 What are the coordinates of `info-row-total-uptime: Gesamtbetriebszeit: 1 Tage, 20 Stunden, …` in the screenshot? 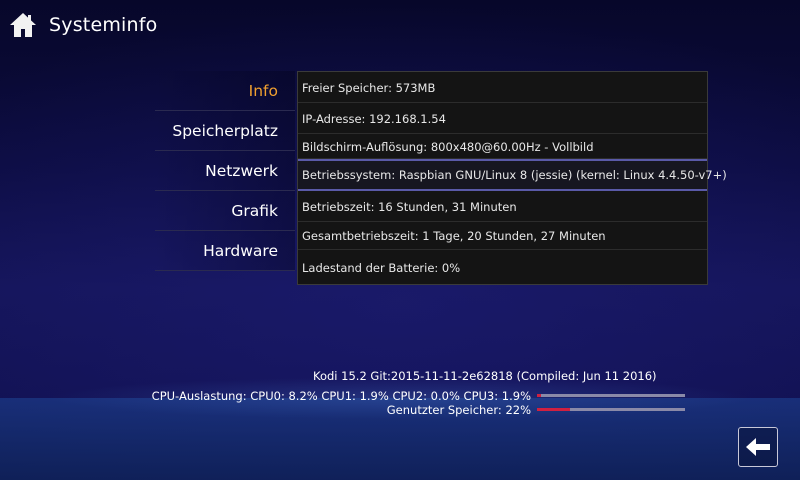 It's located at (502, 236).